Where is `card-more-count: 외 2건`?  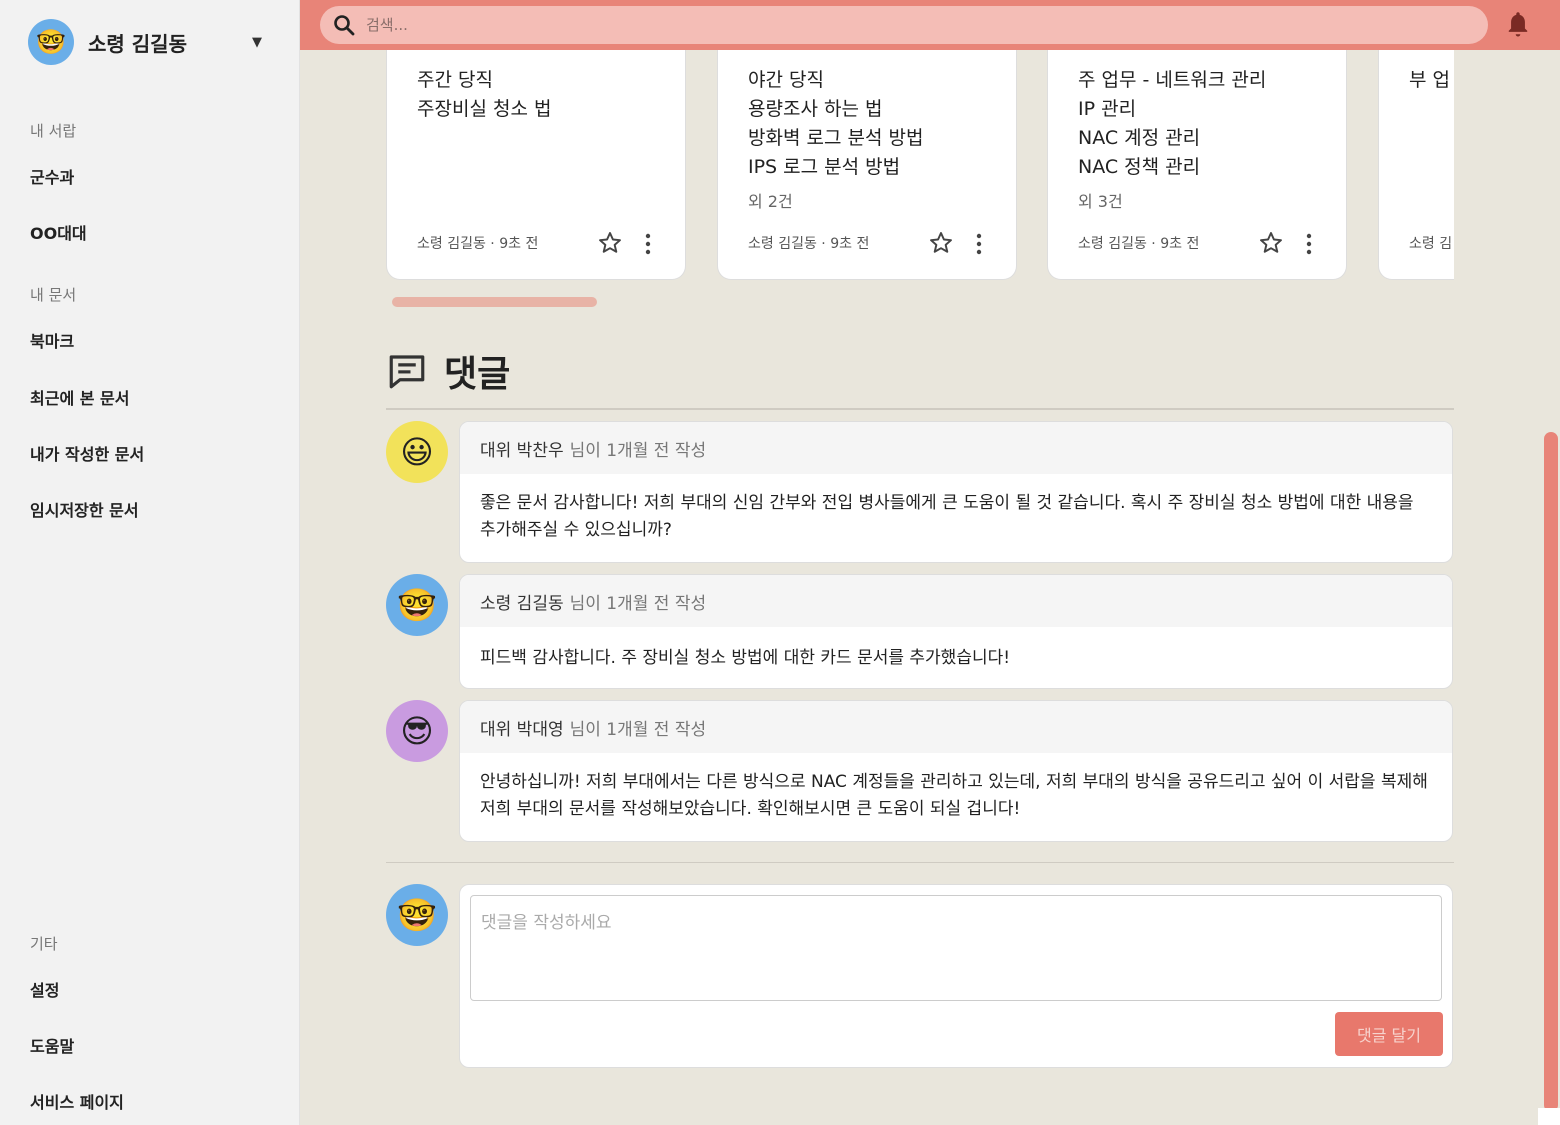 card-more-count: 외 2건 is located at coordinates (770, 201).